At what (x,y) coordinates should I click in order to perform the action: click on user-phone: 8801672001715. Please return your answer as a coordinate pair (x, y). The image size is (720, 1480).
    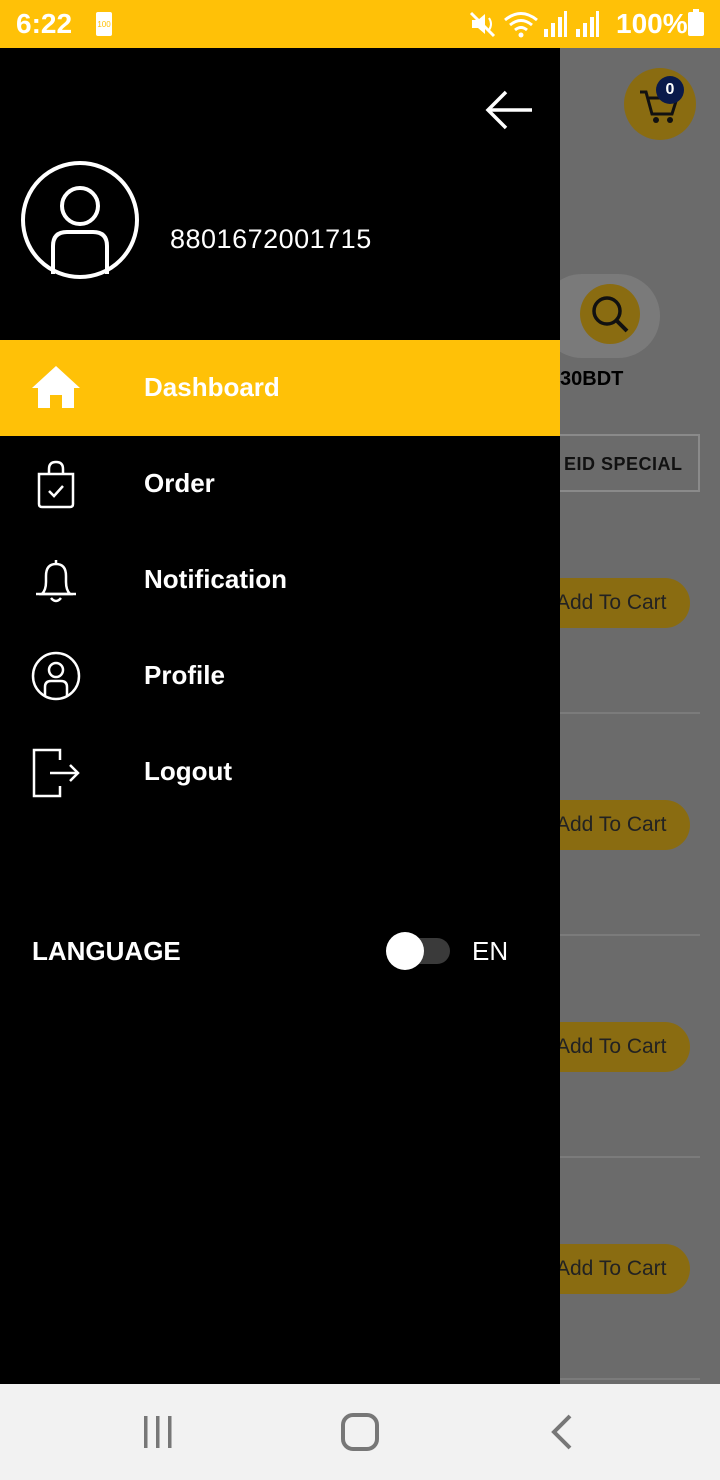
    Looking at the image, I should click on (271, 239).